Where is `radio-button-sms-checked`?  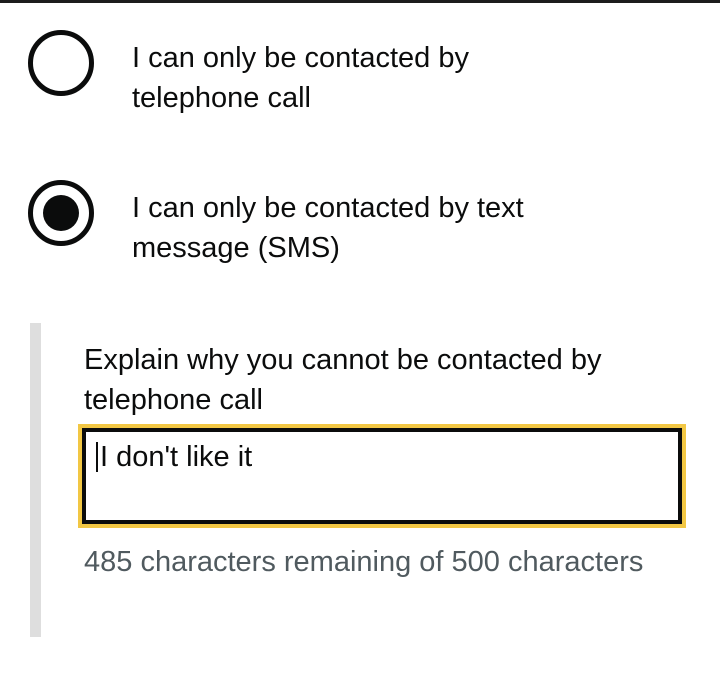 radio-button-sms-checked is located at coordinates (61, 213).